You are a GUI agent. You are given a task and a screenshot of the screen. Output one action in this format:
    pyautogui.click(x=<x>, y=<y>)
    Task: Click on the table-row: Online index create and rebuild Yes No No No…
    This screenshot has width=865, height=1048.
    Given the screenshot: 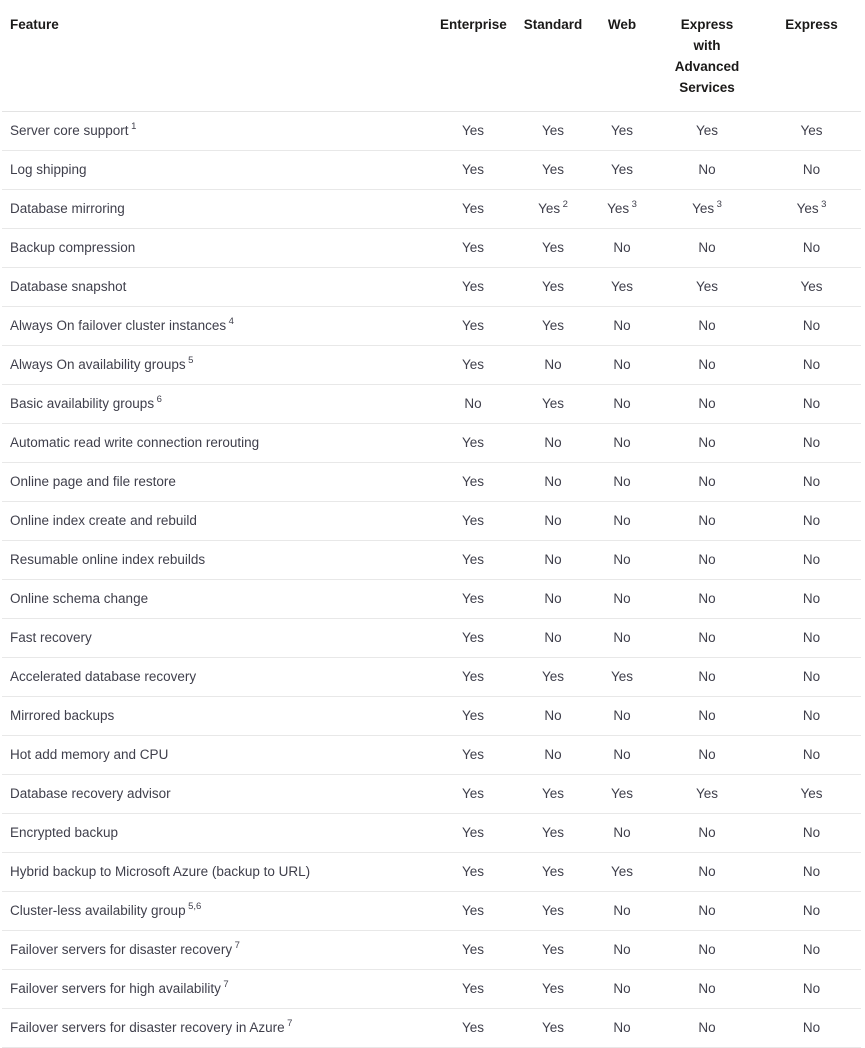 What is the action you would take?
    pyautogui.click(x=431, y=520)
    